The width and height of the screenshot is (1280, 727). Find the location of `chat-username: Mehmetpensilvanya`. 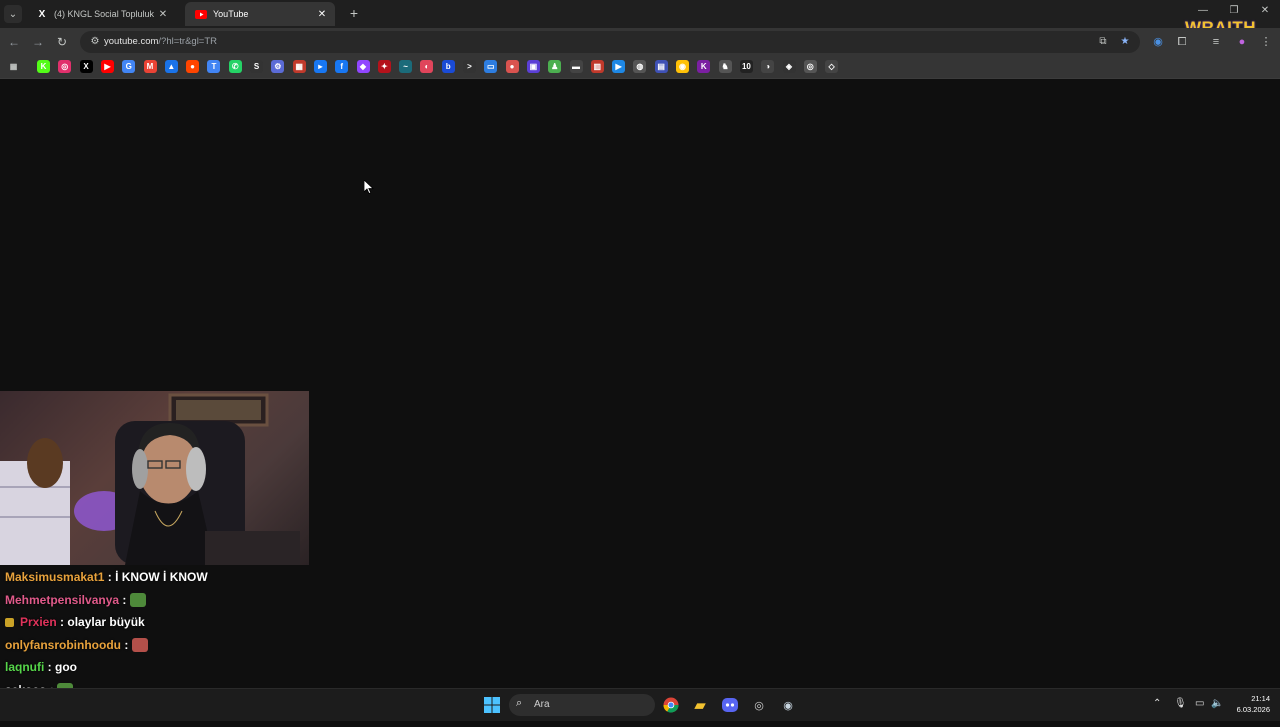

chat-username: Mehmetpensilvanya is located at coordinates (62, 599).